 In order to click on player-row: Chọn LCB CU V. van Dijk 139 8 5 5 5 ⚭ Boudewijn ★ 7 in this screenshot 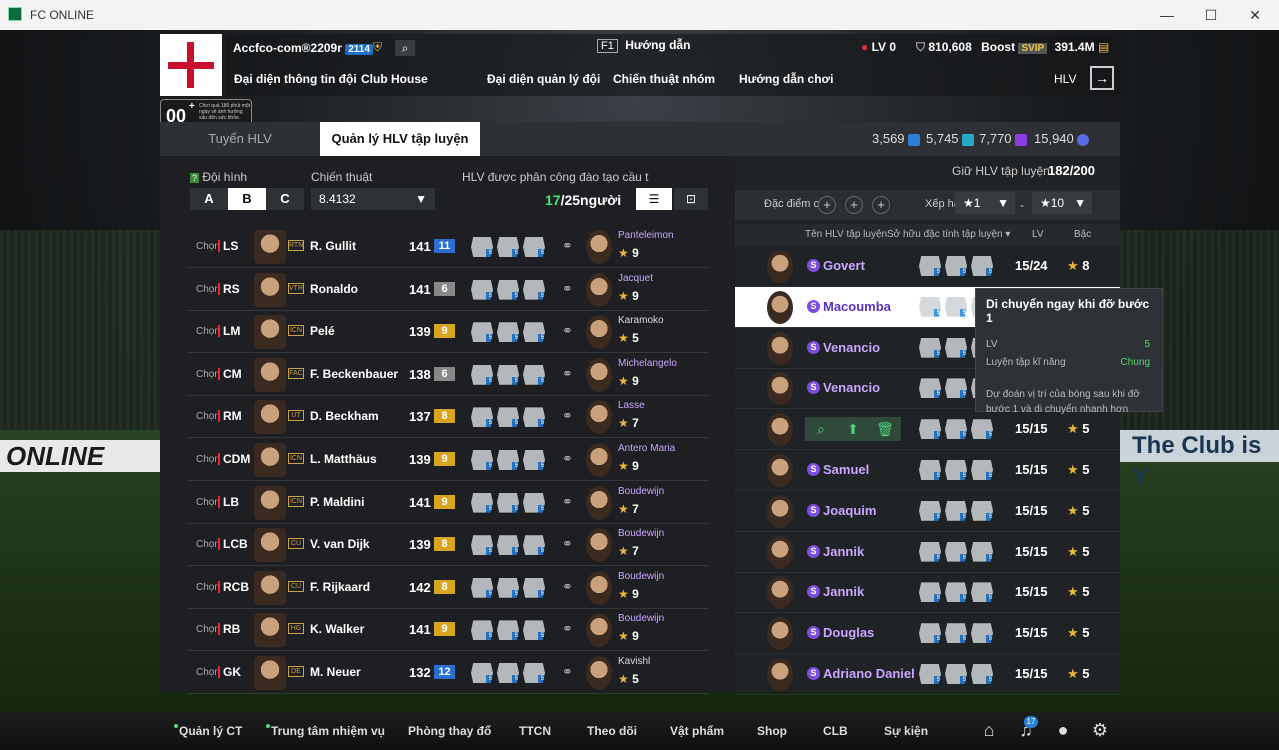, I will do `click(448, 545)`.